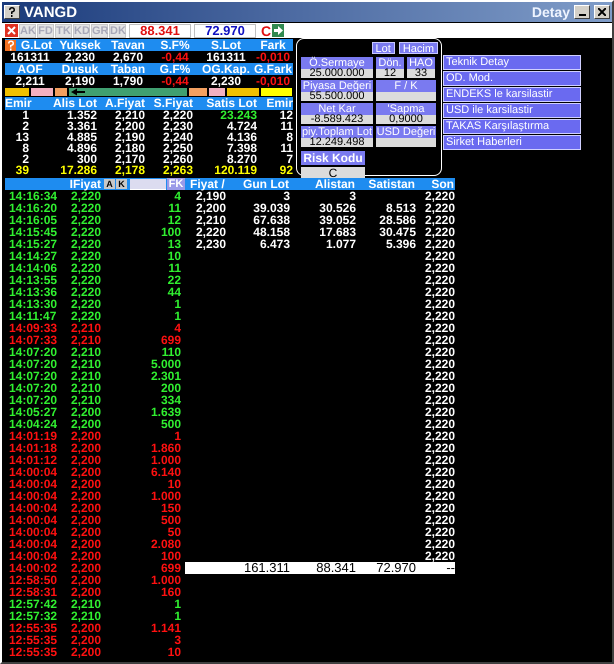 Image resolution: width=614 pixels, height=664 pixels. Describe the element at coordinates (170, 352) in the screenshot. I see `trade-lot: 110` at that location.